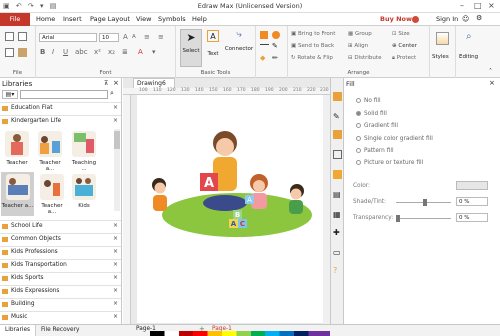 This screenshot has height=336, width=500. I want to click on decrease-font-icon: A, so click(134, 37).